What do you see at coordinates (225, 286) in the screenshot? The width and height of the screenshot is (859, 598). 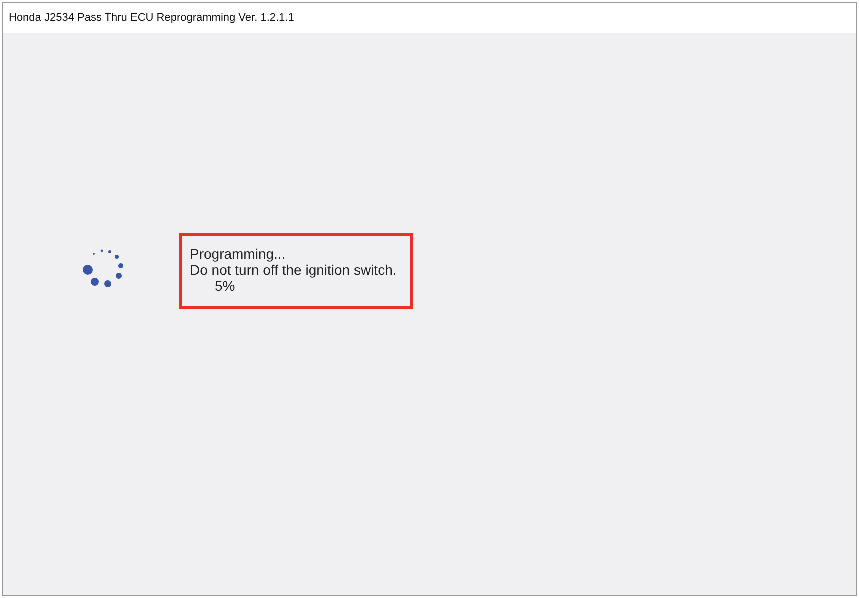 I see `progress-percent: 5%` at bounding box center [225, 286].